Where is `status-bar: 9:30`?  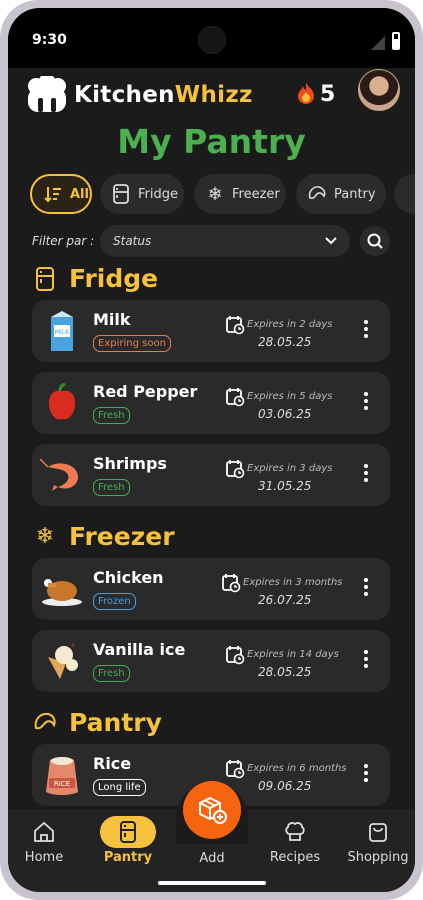
status-bar: 9:30 is located at coordinates (211, 38).